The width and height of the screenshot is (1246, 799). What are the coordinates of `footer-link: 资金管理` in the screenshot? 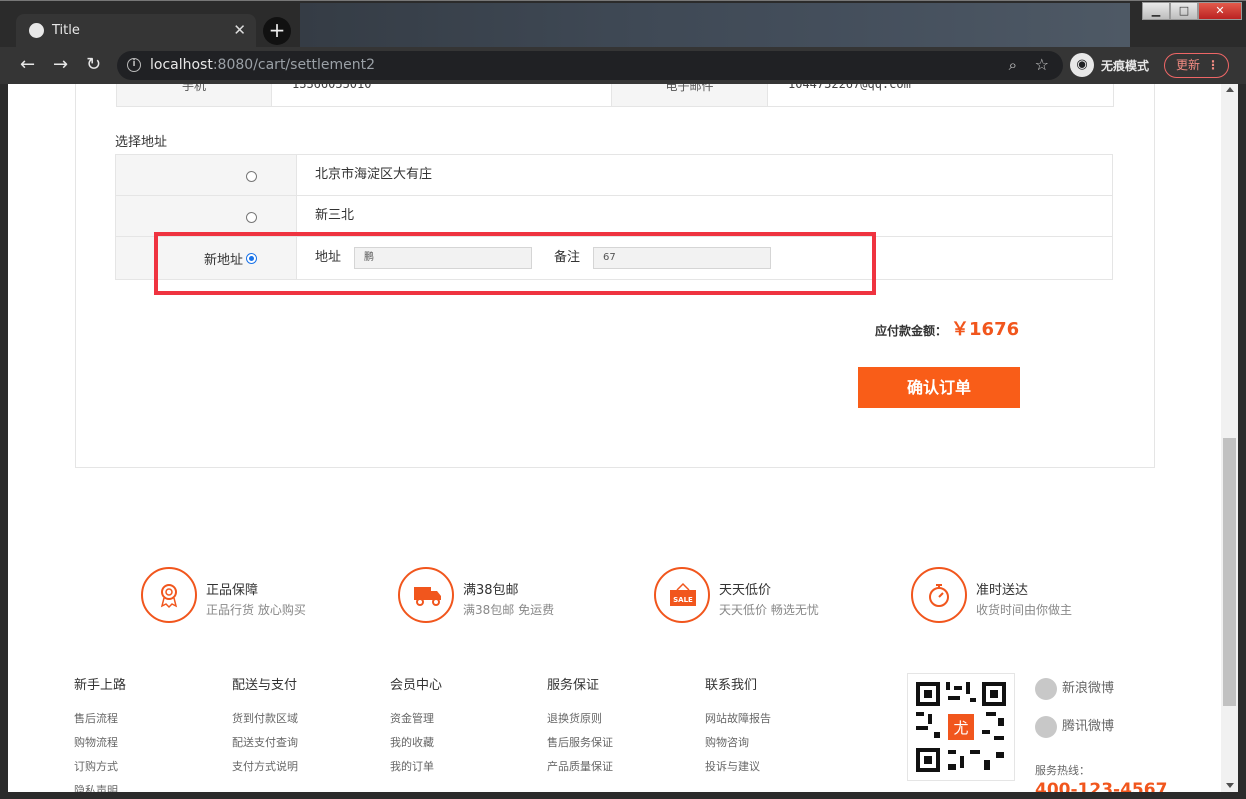 It's located at (416, 718).